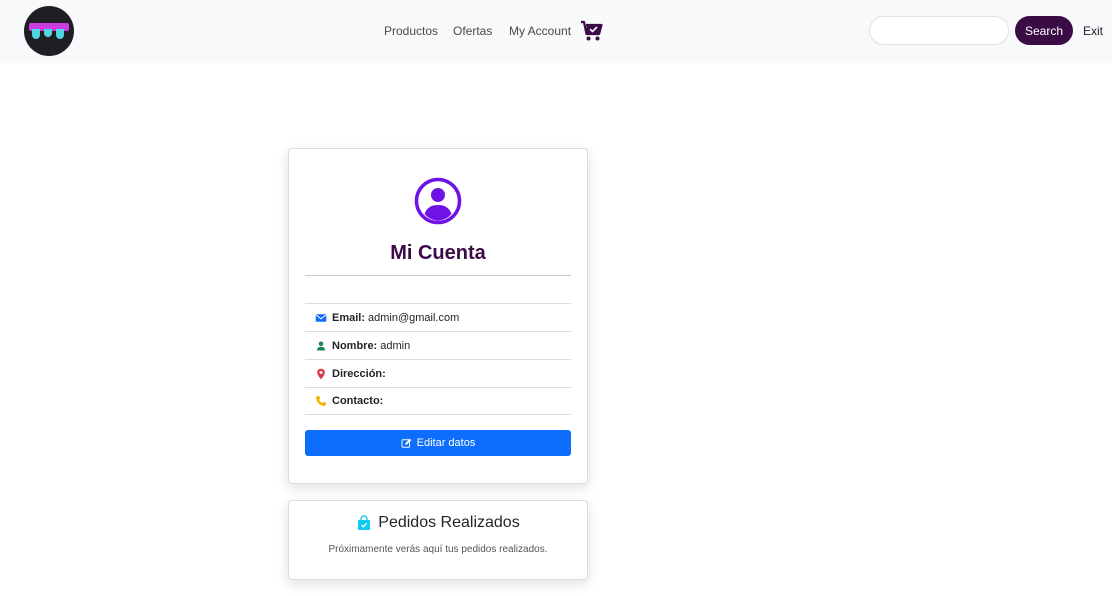  I want to click on search-button: Search, so click(1044, 30).